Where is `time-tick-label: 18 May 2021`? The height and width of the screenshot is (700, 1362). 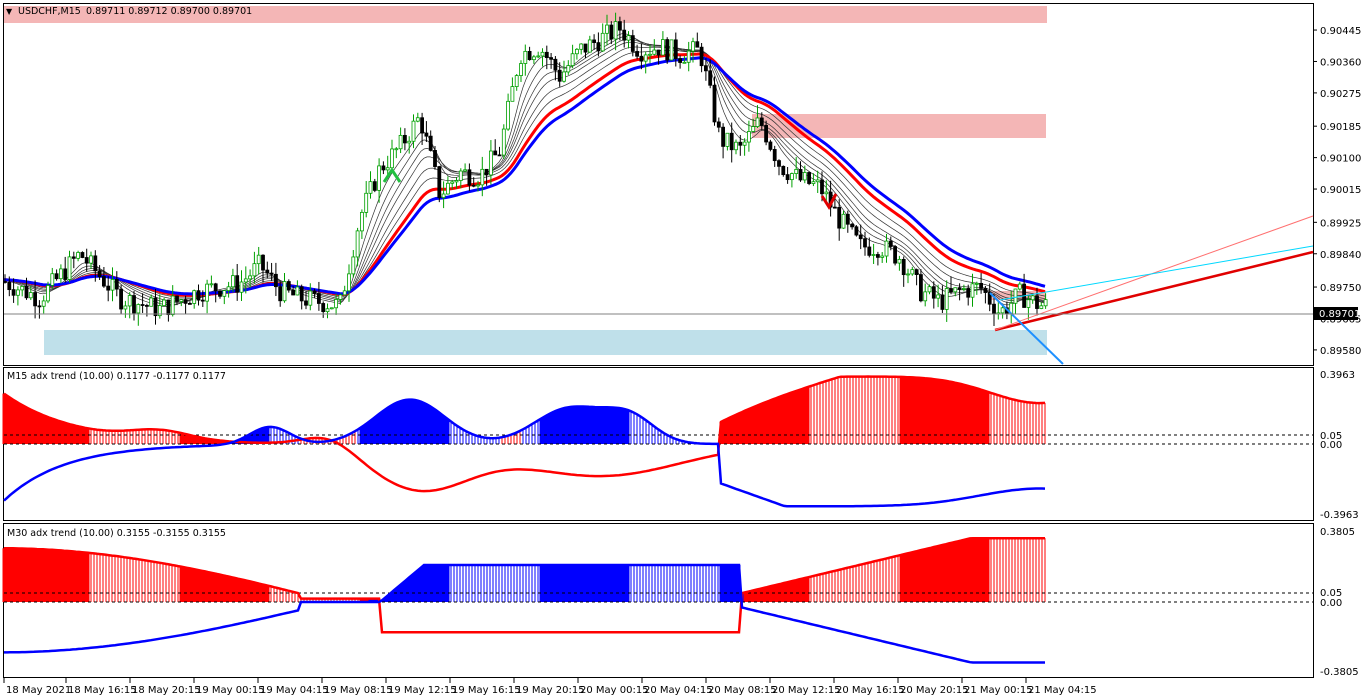 time-tick-label: 18 May 2021 is located at coordinates (38, 690).